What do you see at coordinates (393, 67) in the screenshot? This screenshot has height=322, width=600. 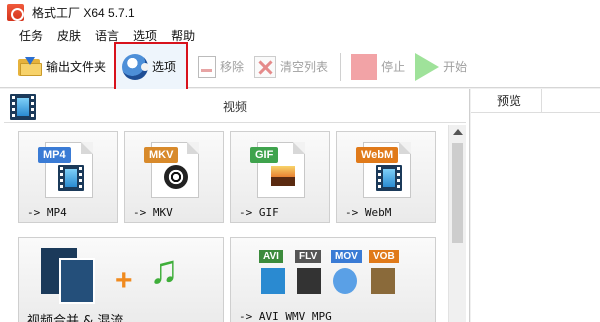 I see `stop-label: 停止` at bounding box center [393, 67].